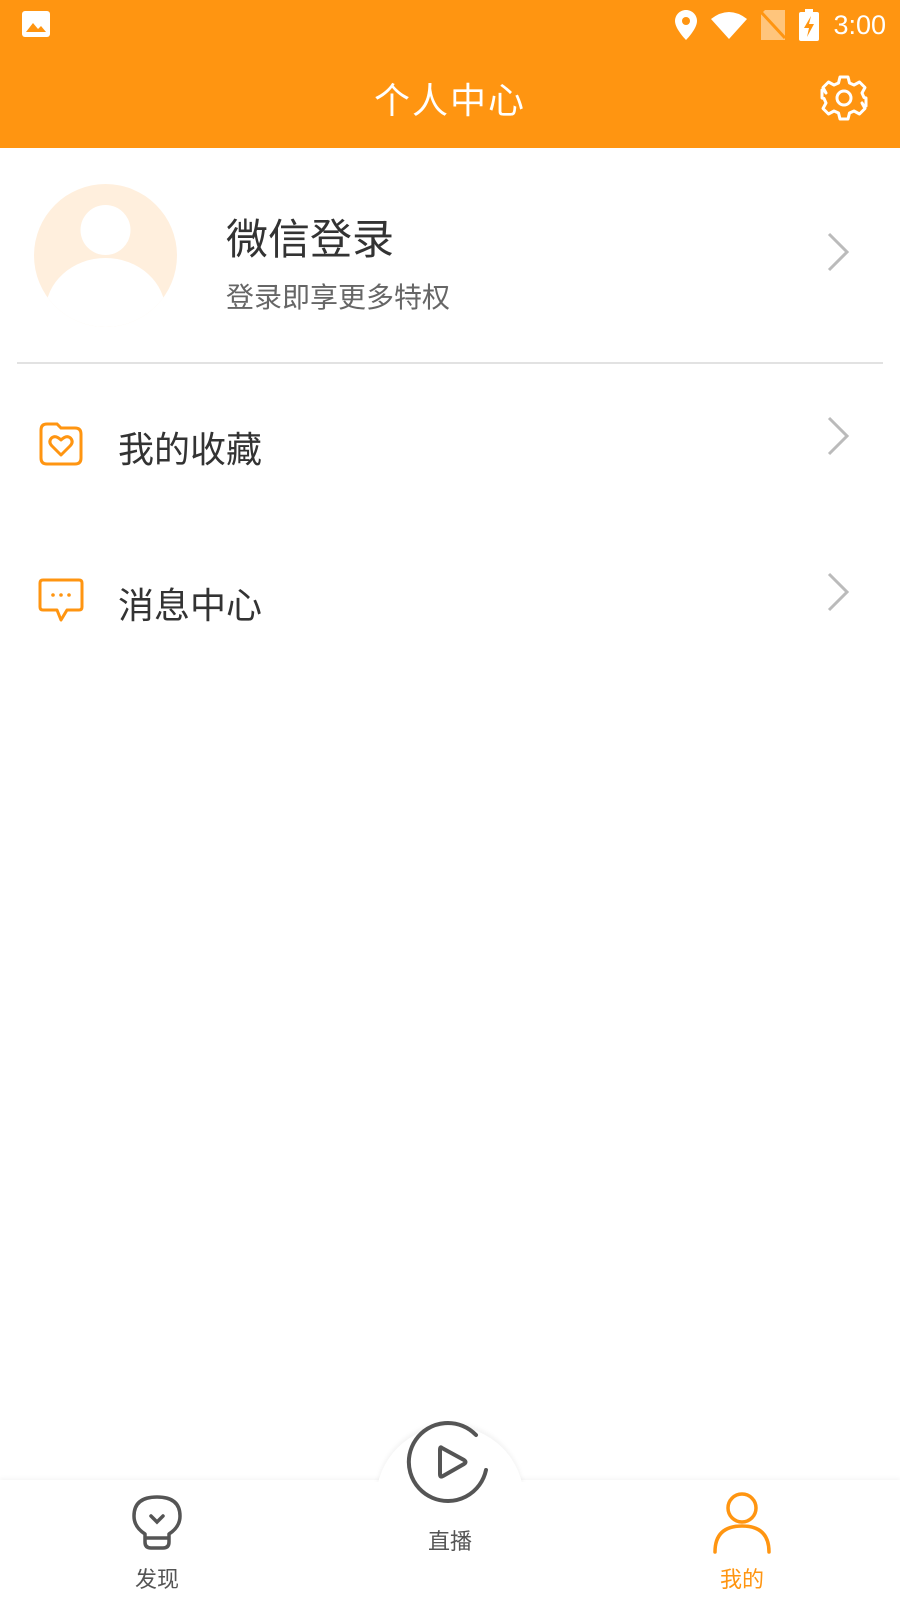 This screenshot has width=900, height=1600. Describe the element at coordinates (449, 101) in the screenshot. I see `page-title: 个人中心` at that location.